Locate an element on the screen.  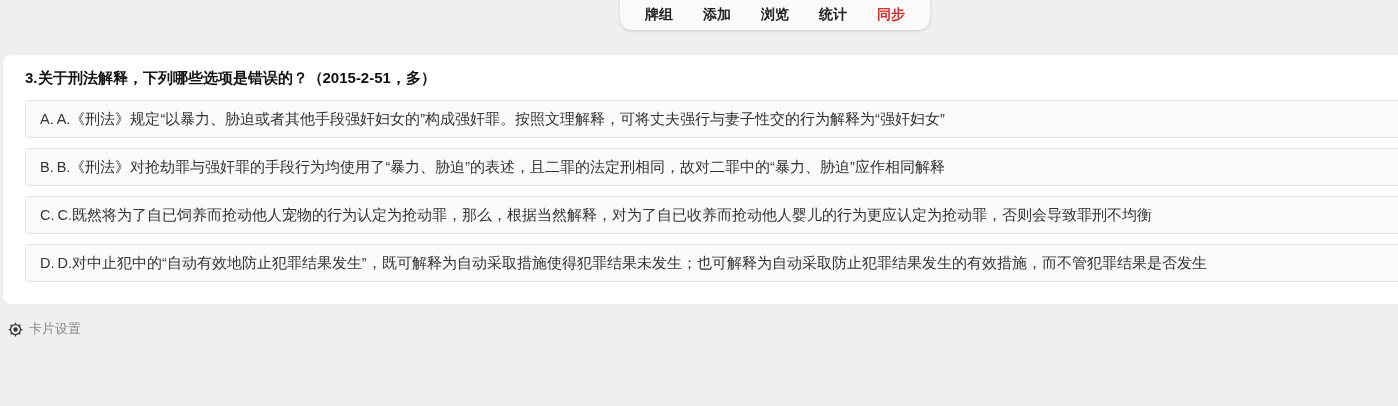
option-letter: C. is located at coordinates (47, 215).